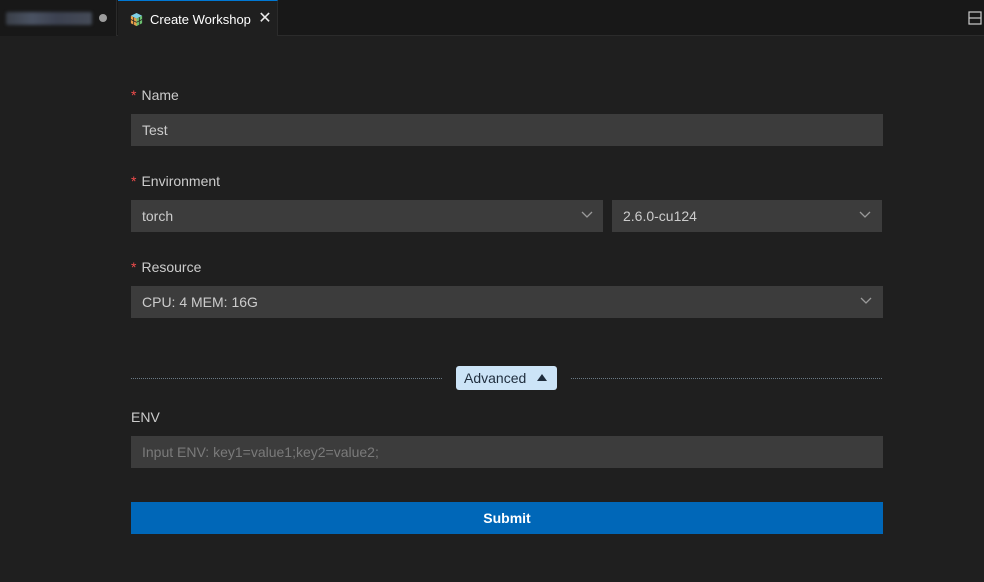 This screenshot has width=984, height=582. I want to click on unsaved-dot-icon, so click(103, 18).